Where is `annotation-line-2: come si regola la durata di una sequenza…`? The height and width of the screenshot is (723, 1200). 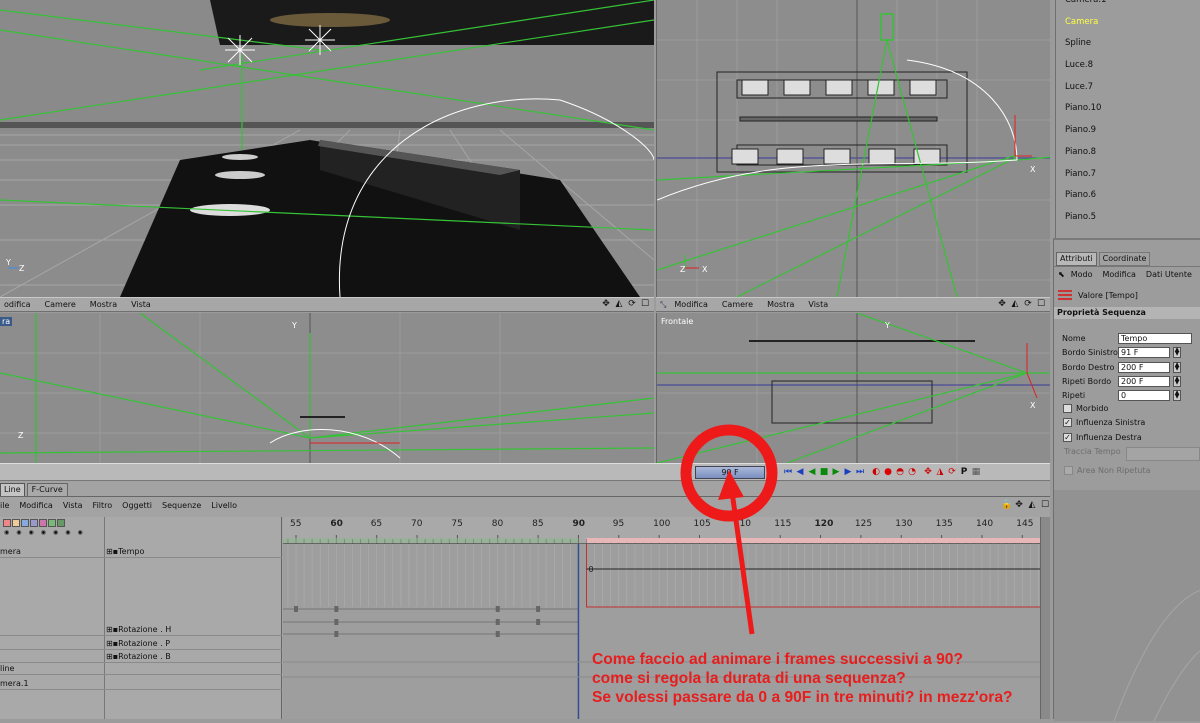
annotation-line-2: come si regola la durata di una sequenza… is located at coordinates (749, 678).